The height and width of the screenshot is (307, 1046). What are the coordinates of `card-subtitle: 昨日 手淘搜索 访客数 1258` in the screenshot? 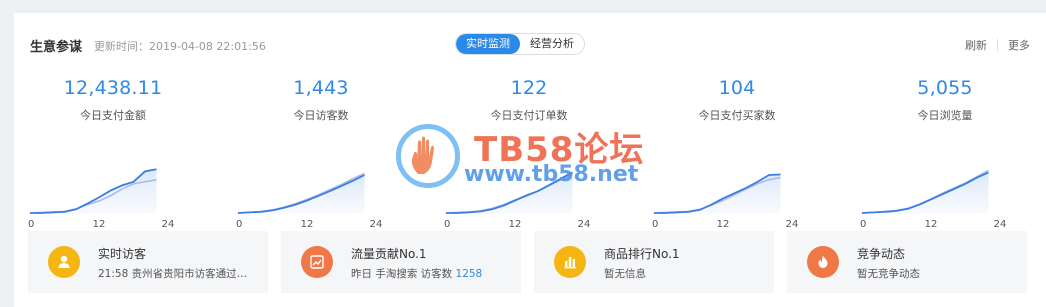 It's located at (416, 273).